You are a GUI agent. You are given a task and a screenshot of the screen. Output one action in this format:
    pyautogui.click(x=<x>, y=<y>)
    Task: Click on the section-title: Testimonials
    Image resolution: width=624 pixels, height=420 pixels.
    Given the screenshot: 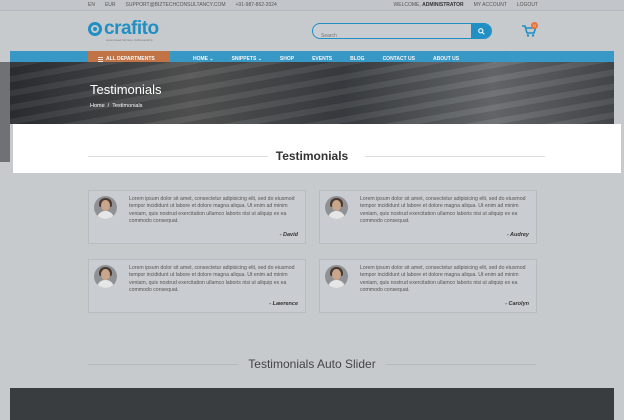 What is the action you would take?
    pyautogui.click(x=312, y=156)
    